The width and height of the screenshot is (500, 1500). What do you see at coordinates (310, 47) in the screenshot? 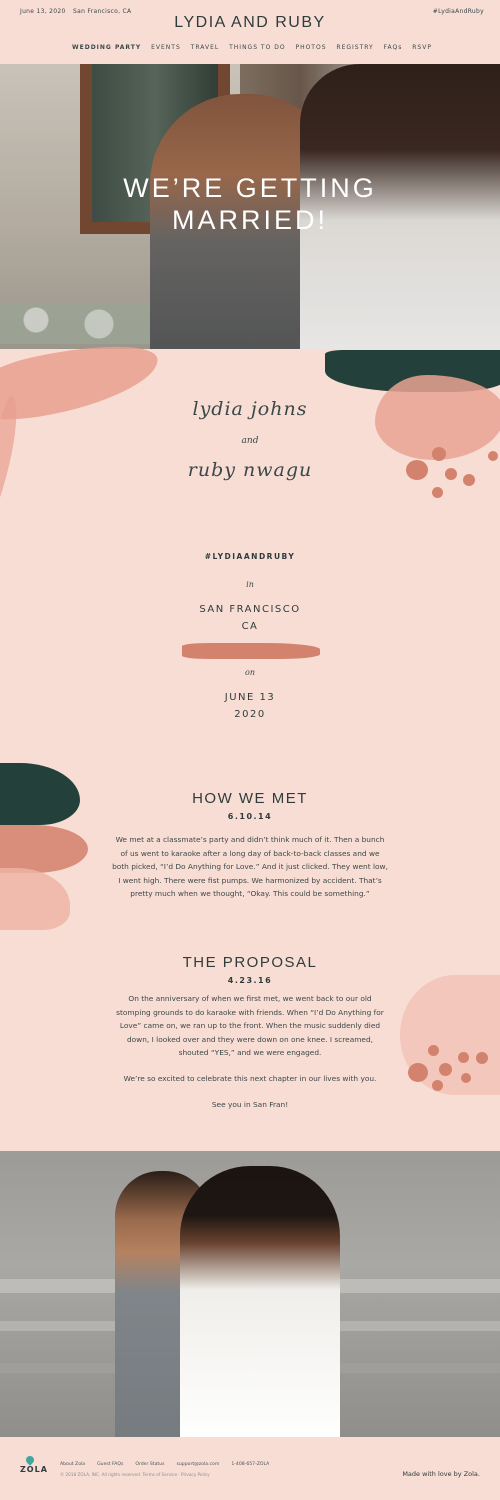
I see `nav-photos: PHOTOS` at bounding box center [310, 47].